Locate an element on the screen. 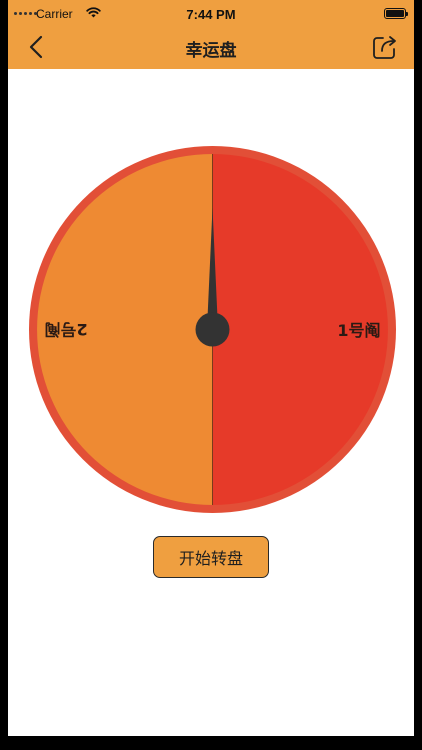 This screenshot has width=422, height=750. segment-label-1: 1号阄 is located at coordinates (358, 330).